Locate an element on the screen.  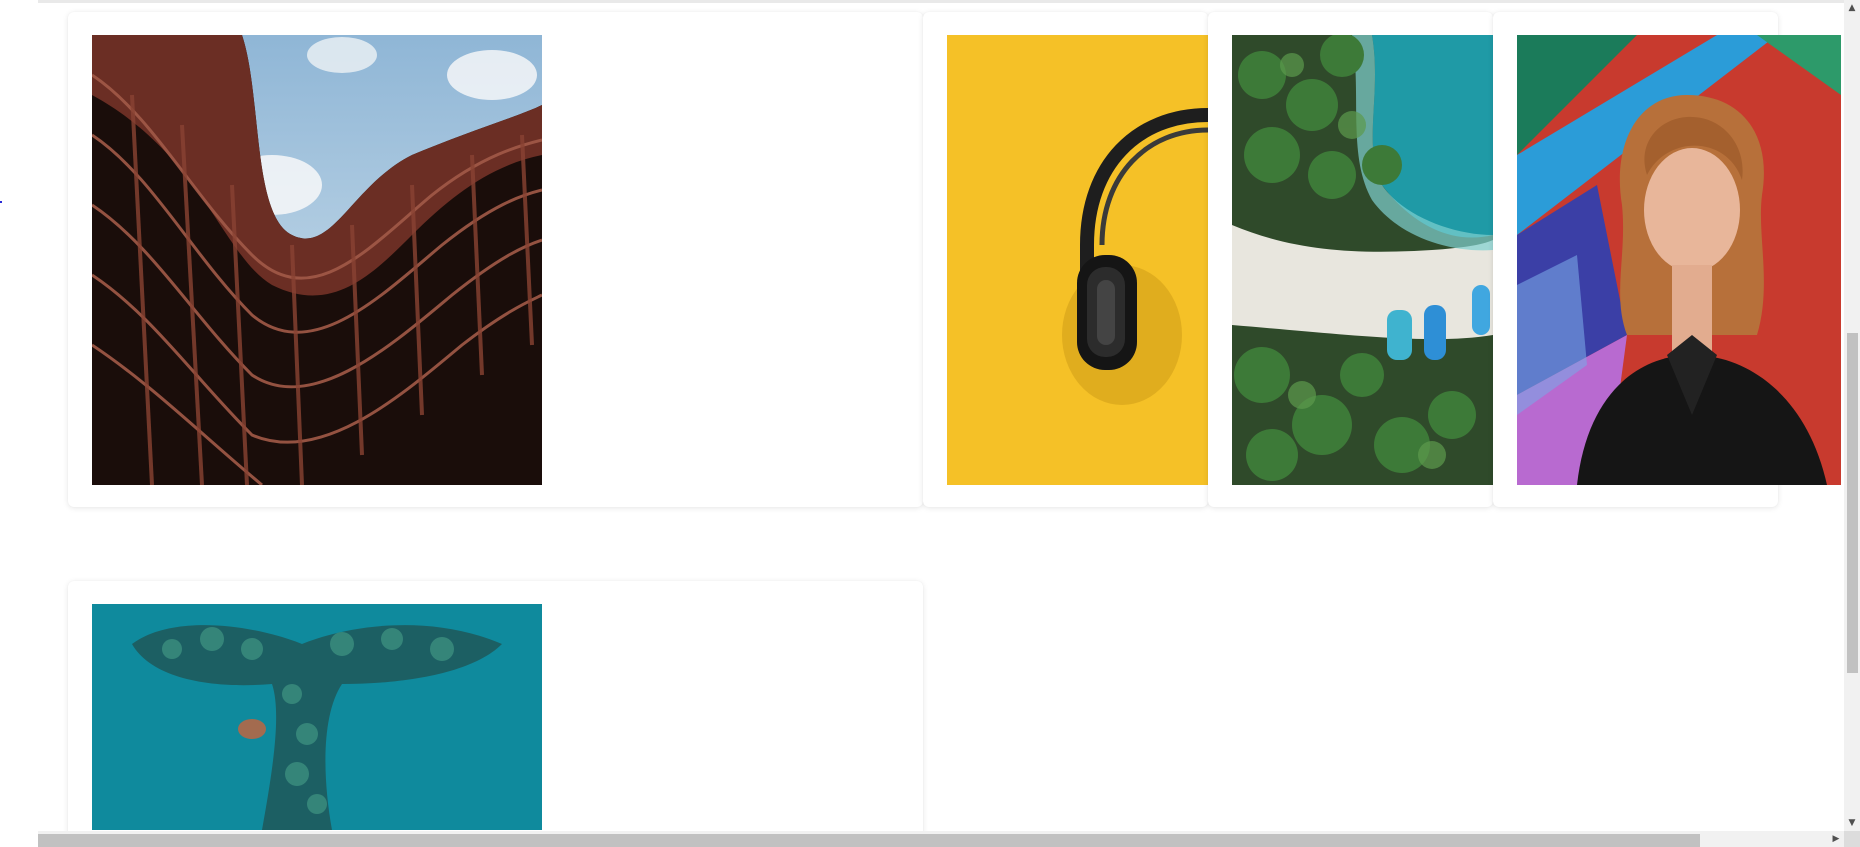
curved-building-icon is located at coordinates (317, 260).